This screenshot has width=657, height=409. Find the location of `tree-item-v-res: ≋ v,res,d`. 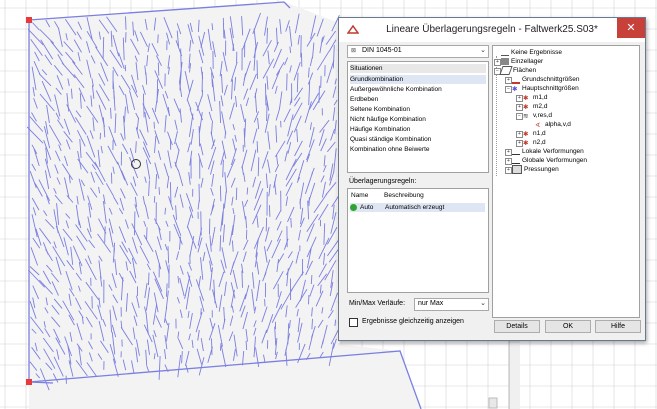

tree-item-v-res: ≋ v,res,d is located at coordinates (537, 115).